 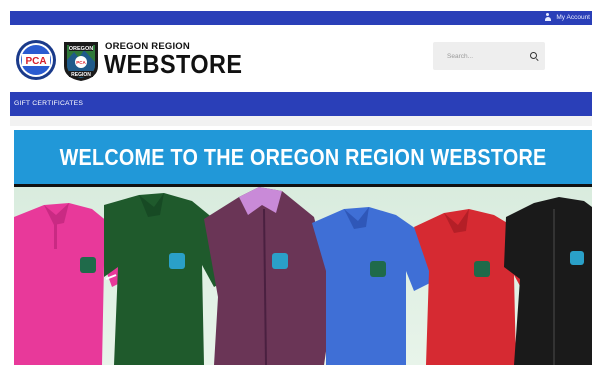 I want to click on my-account-link: My Account, so click(x=567, y=17).